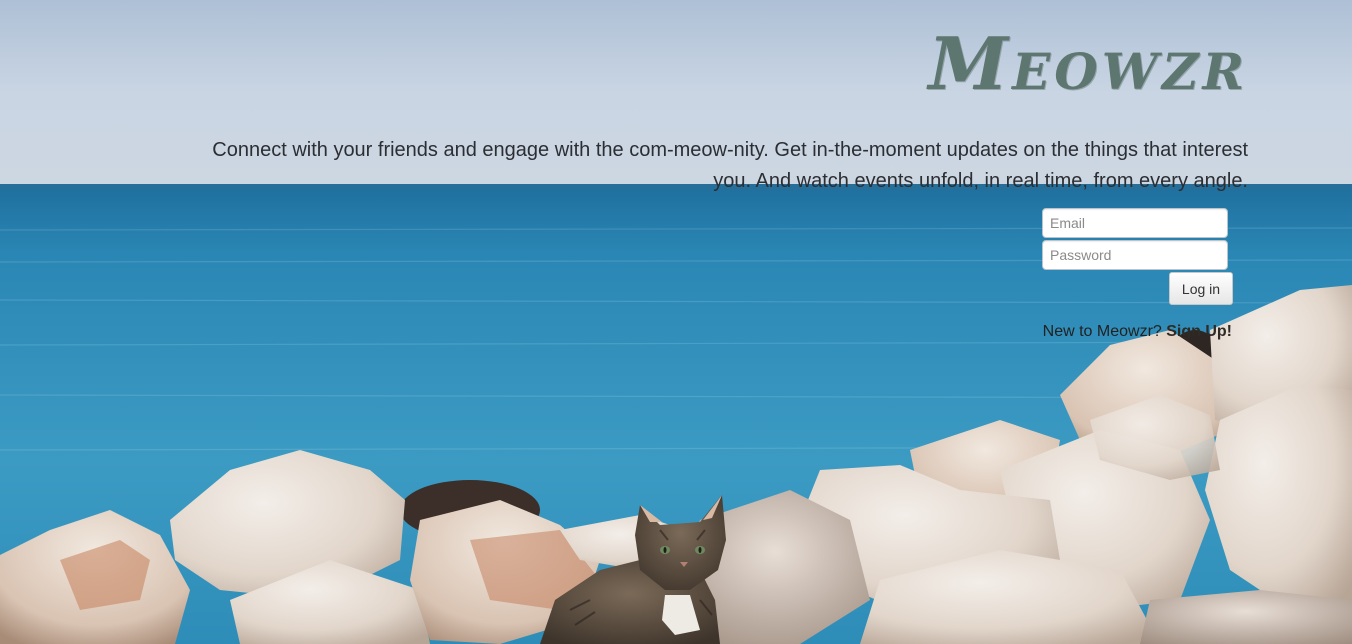 The image size is (1352, 644). I want to click on brand-logo: Meowzr, so click(1088, 64).